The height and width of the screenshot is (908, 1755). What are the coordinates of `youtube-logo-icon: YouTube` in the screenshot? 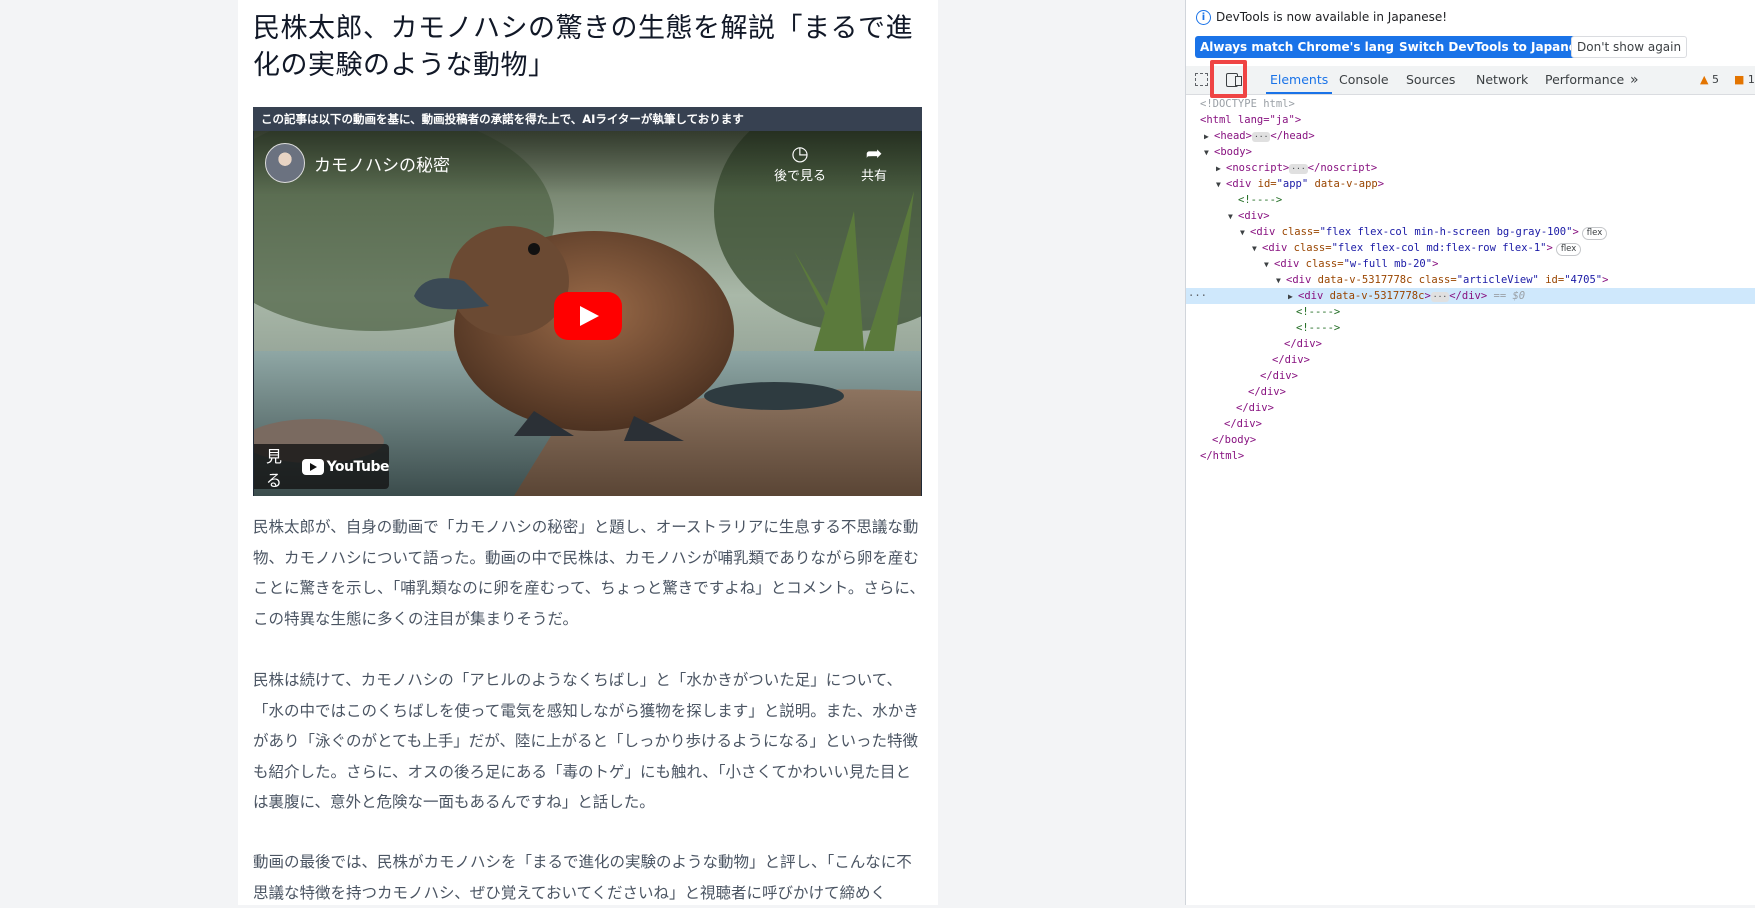 It's located at (345, 466).